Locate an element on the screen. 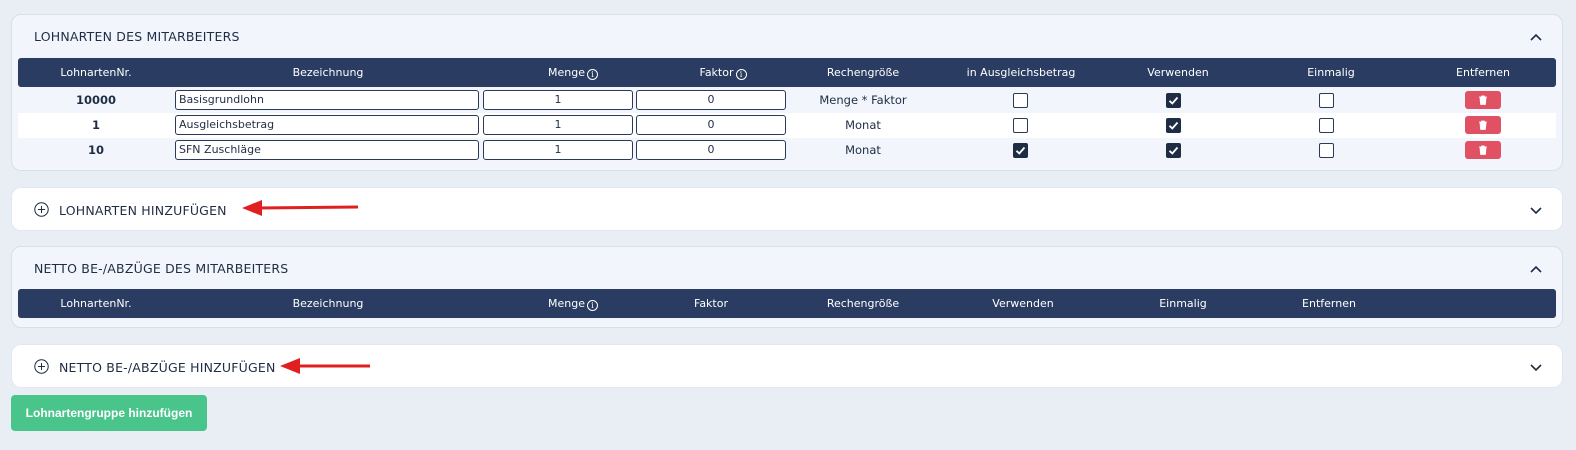 The height and width of the screenshot is (450, 1576). lohnarten-add-label: LOHNARTEN HINZUFÜGEN is located at coordinates (143, 210).